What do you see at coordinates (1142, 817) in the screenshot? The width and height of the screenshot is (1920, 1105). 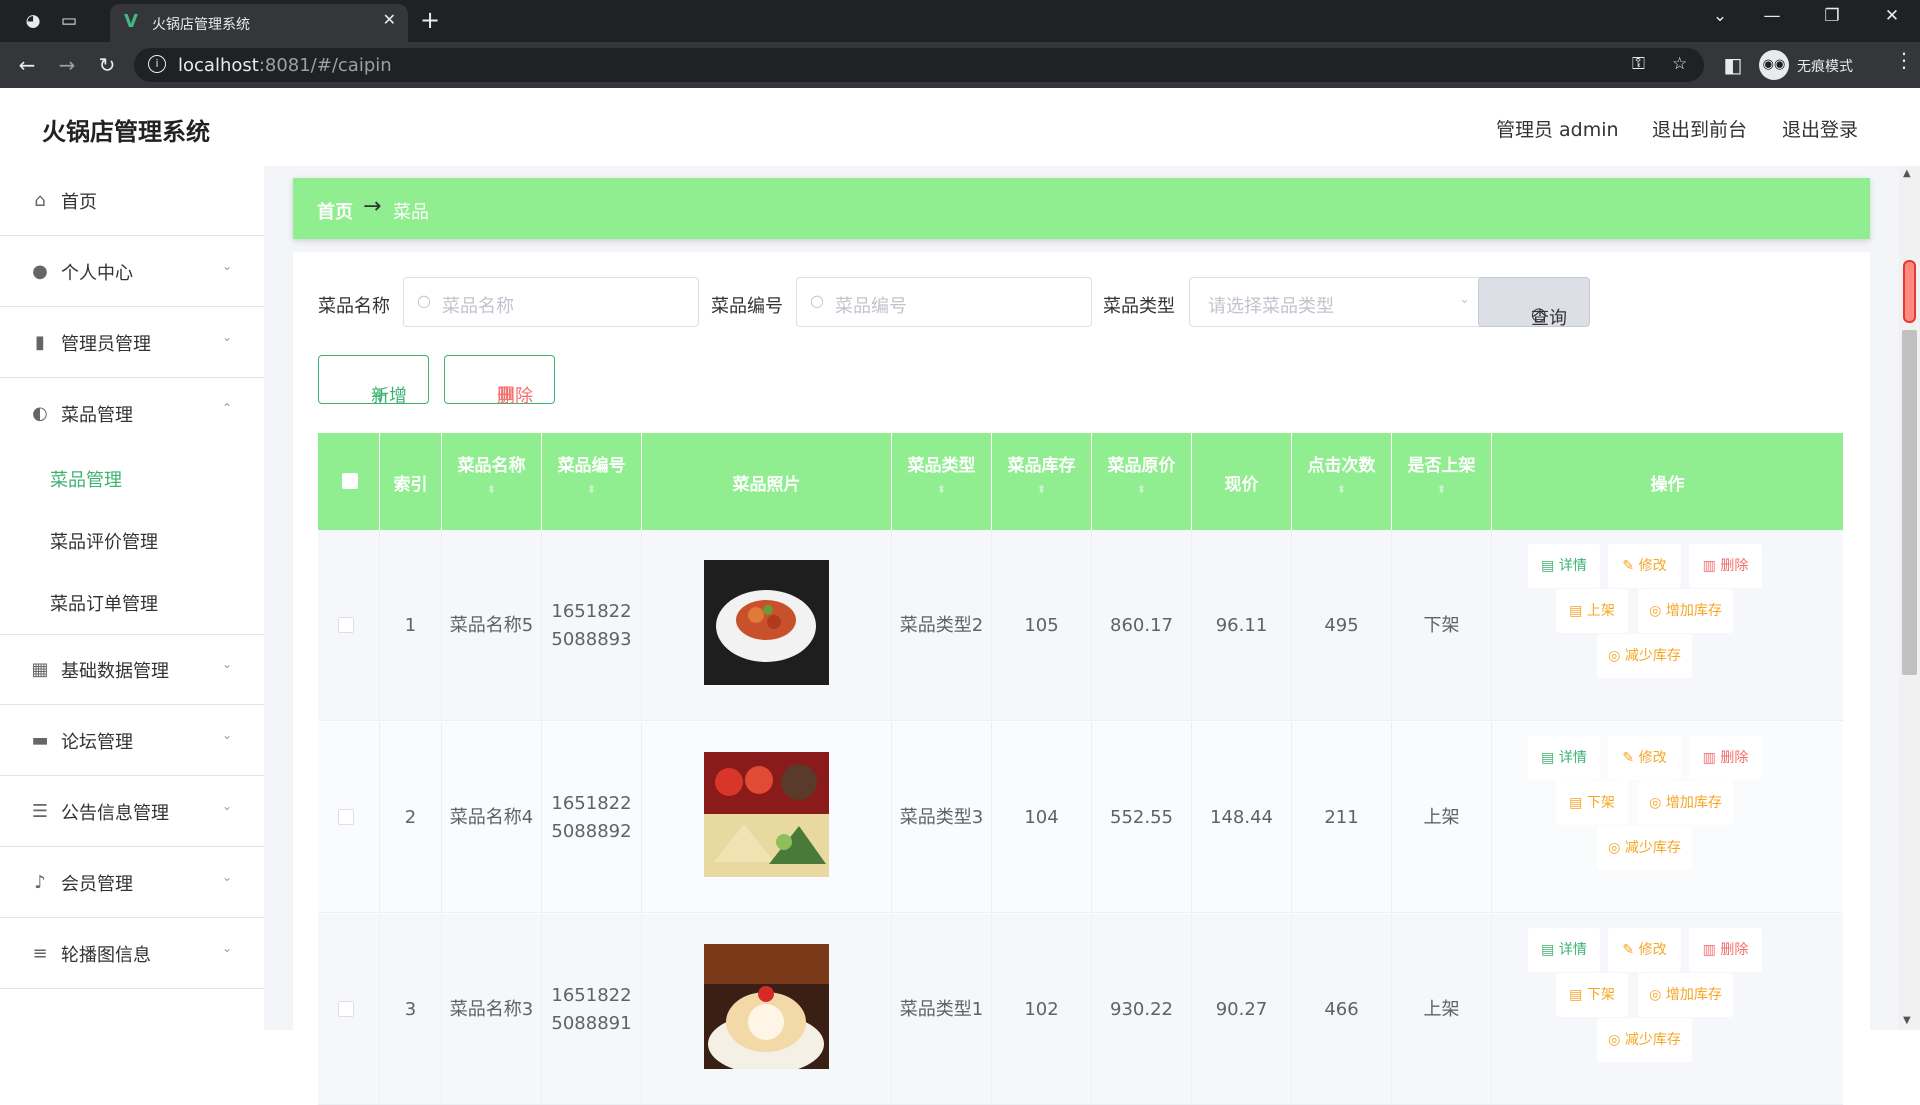 I see `cell-orig: 552.55` at bounding box center [1142, 817].